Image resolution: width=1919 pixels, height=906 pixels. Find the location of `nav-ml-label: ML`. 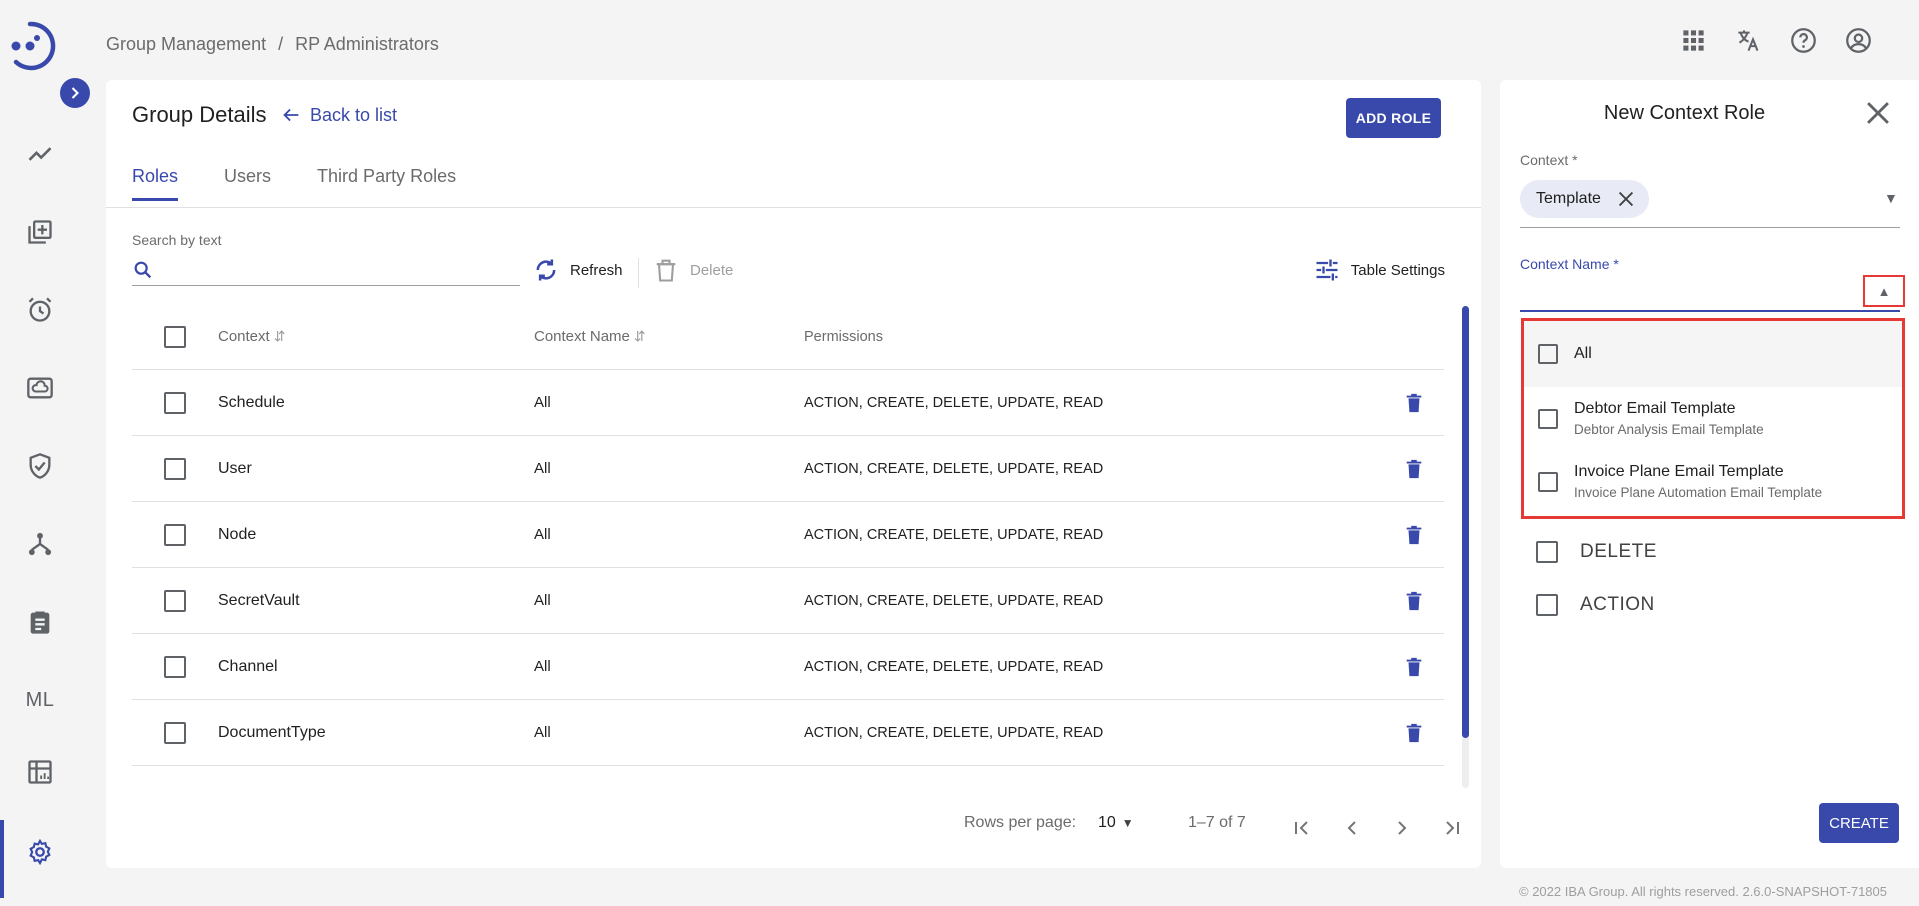

nav-ml-label: ML is located at coordinates (40, 699).